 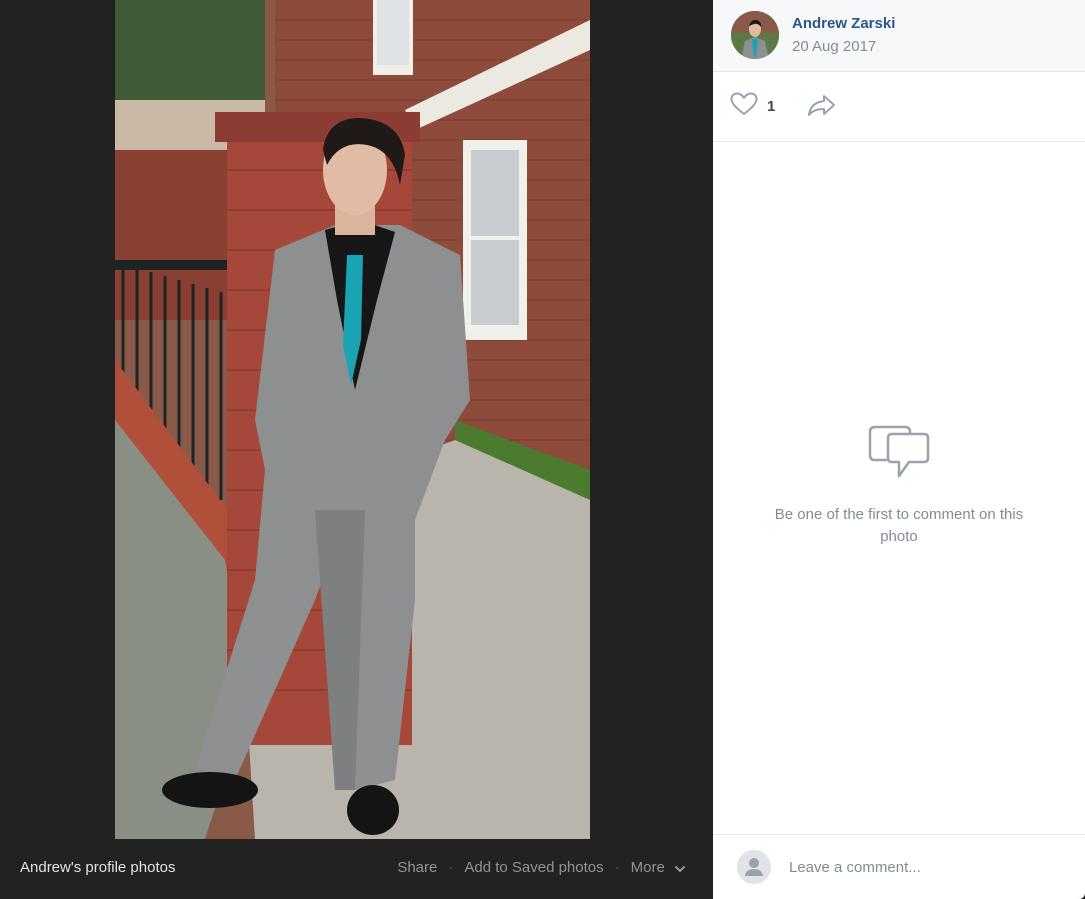 I want to click on current-user-avatar, so click(x=754, y=867).